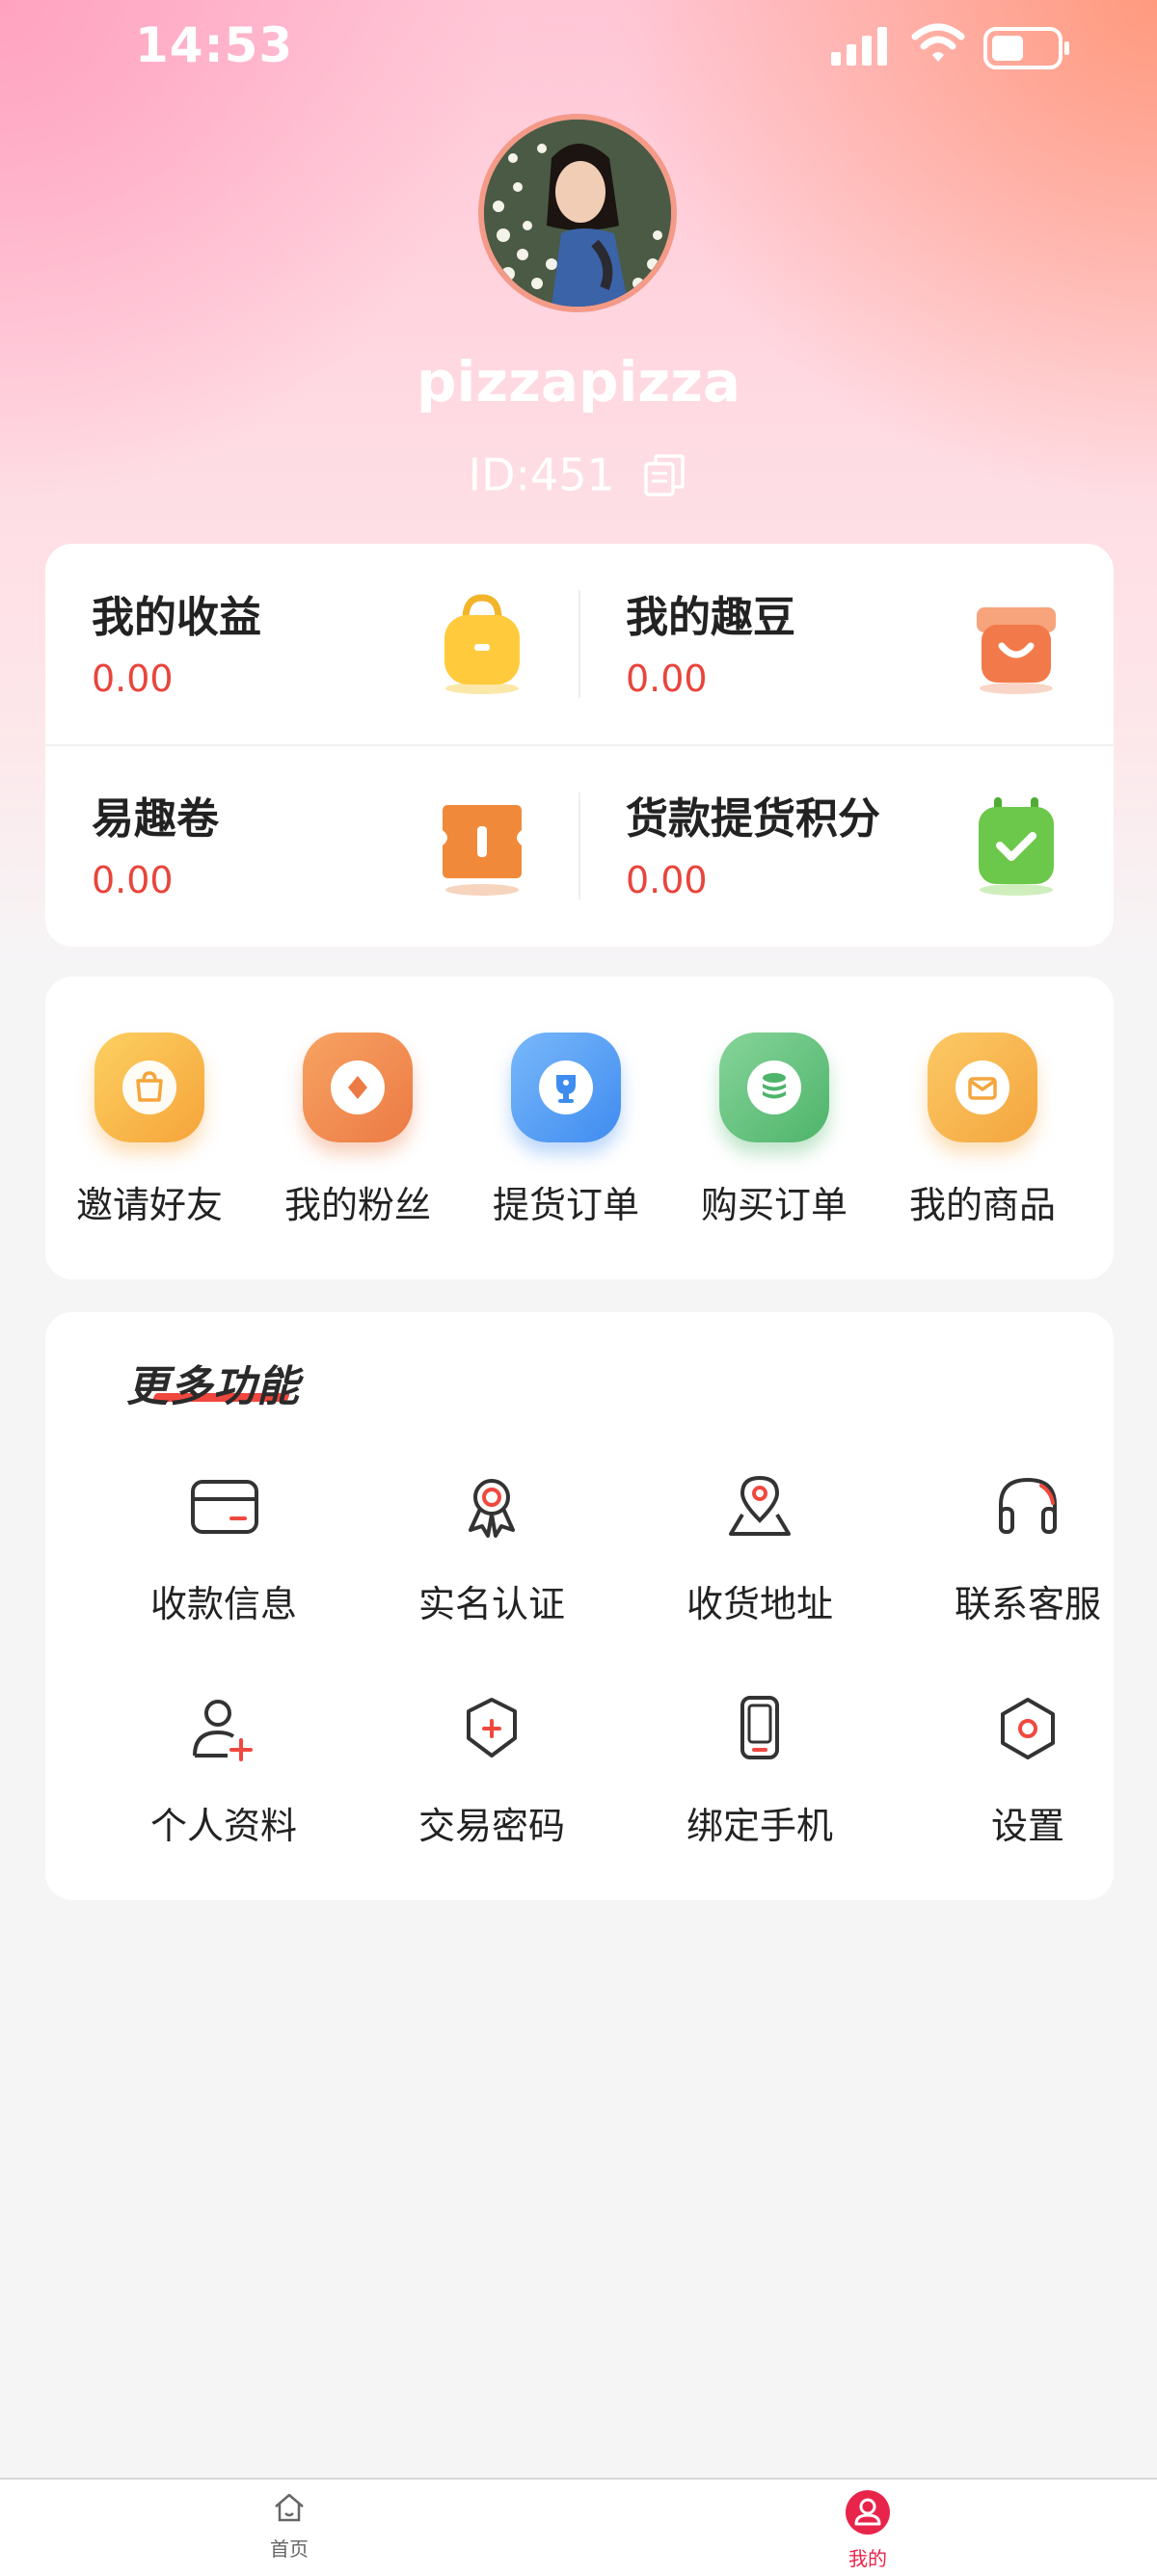 The height and width of the screenshot is (2576, 1157). I want to click on func-trade-password: 交易密码, so click(491, 1768).